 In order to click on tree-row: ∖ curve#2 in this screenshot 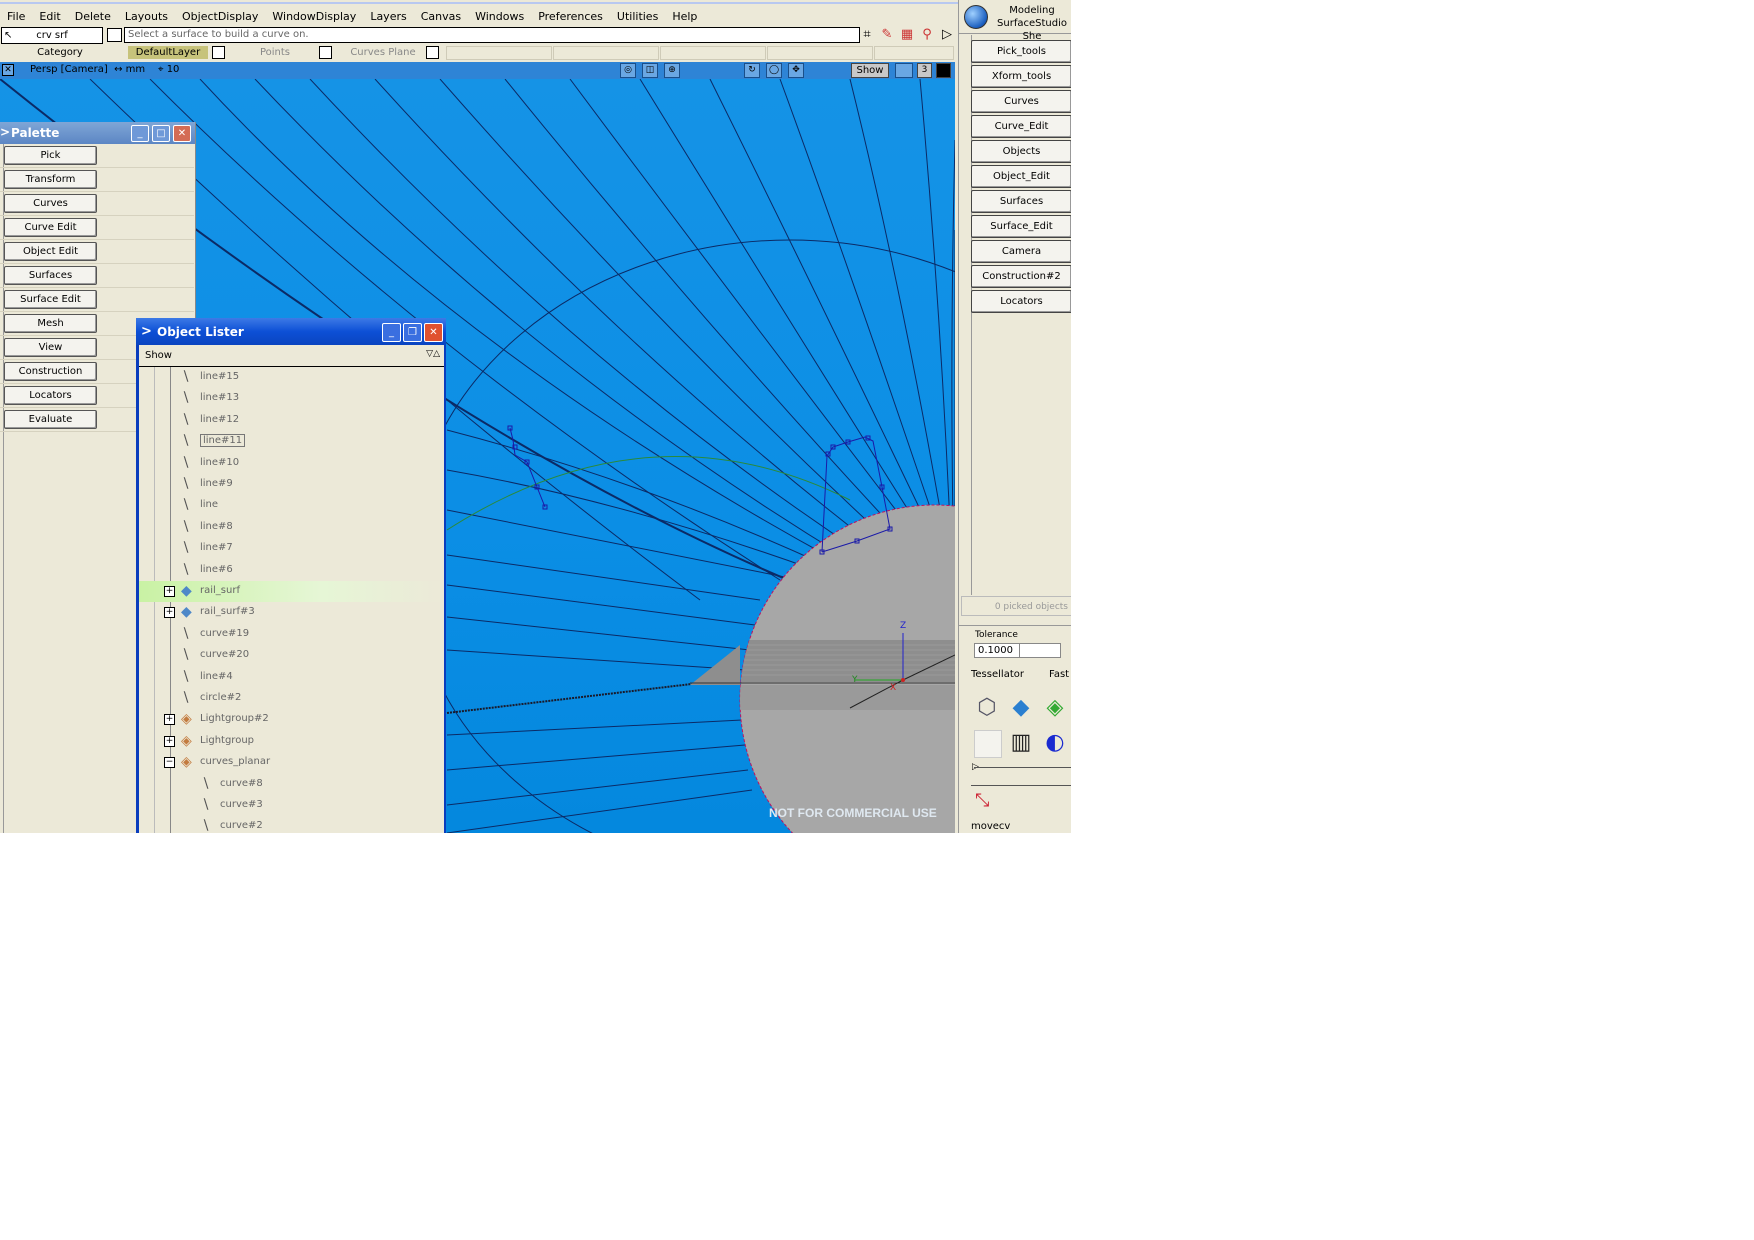, I will do `click(291, 824)`.